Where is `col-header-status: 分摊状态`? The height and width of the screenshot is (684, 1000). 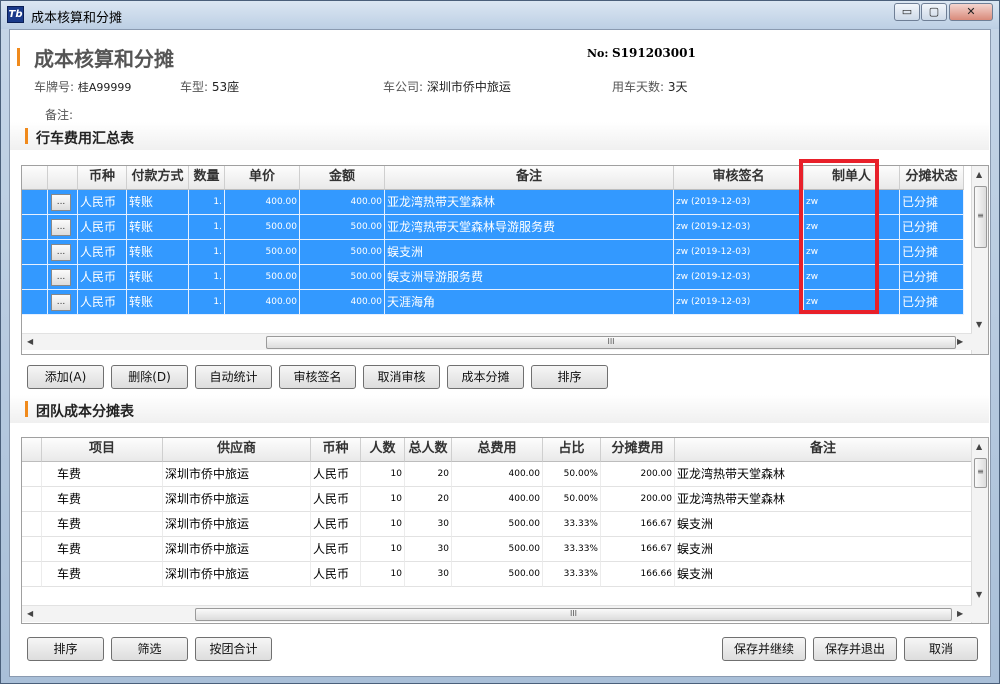
col-header-status: 分摊状态 is located at coordinates (932, 178).